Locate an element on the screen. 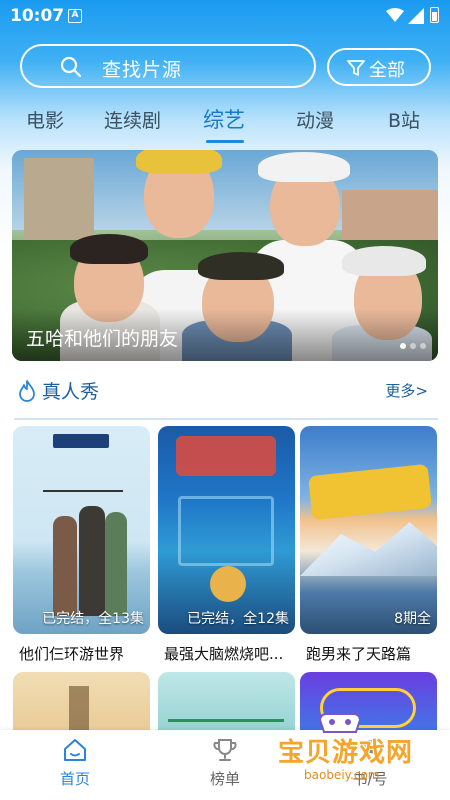  more-link: 更多> is located at coordinates (406, 390).